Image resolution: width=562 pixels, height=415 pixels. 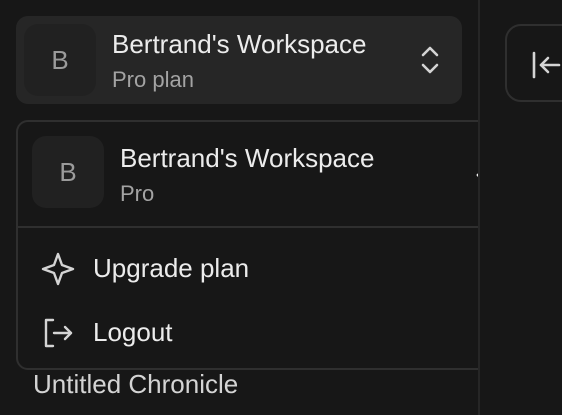 I want to click on sidebar-item-untitled-chronicle: Untitled Chronicle, so click(x=135, y=384).